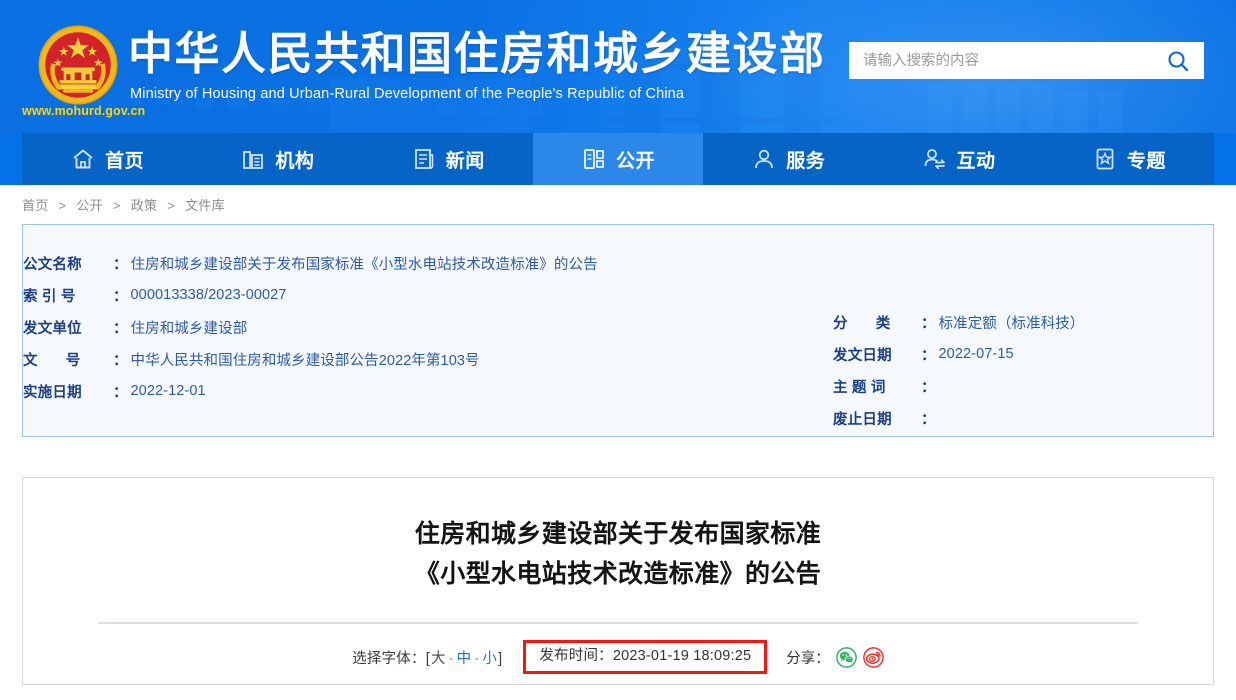 The image size is (1236, 700). I want to click on metadata-value: 2022-12-01, so click(168, 391).